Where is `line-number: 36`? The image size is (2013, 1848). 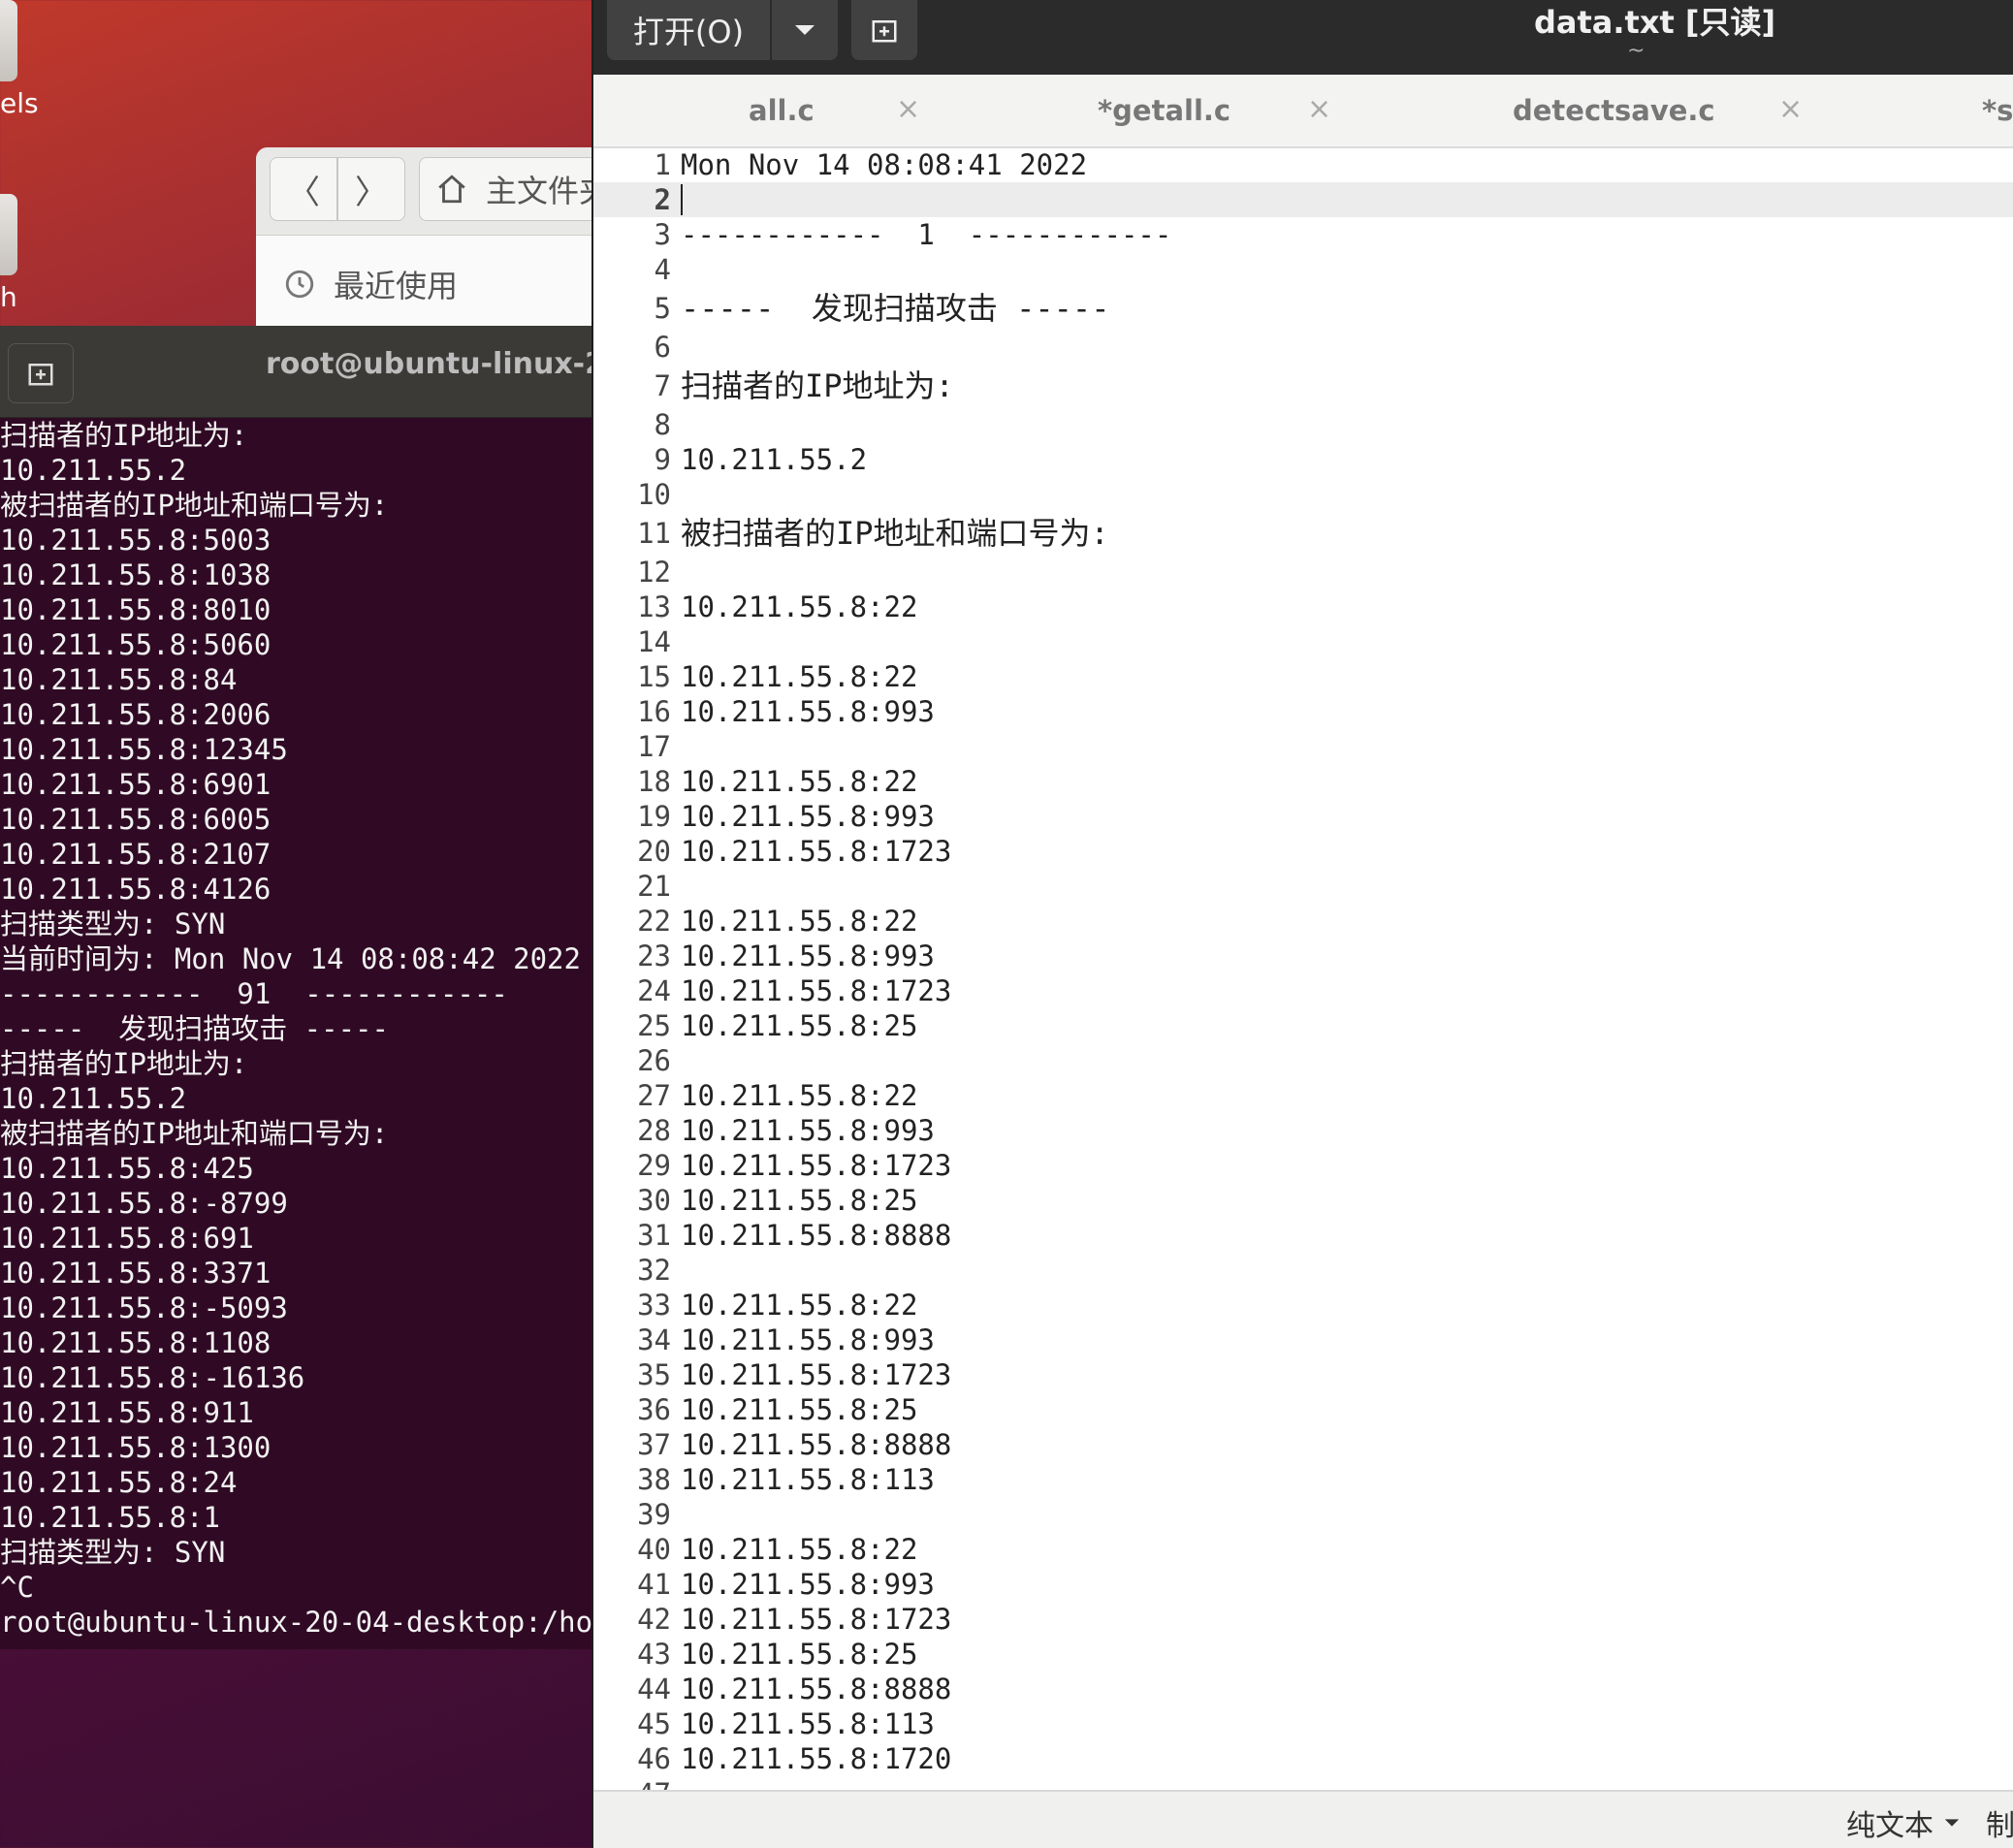 line-number: 36 is located at coordinates (654, 1409).